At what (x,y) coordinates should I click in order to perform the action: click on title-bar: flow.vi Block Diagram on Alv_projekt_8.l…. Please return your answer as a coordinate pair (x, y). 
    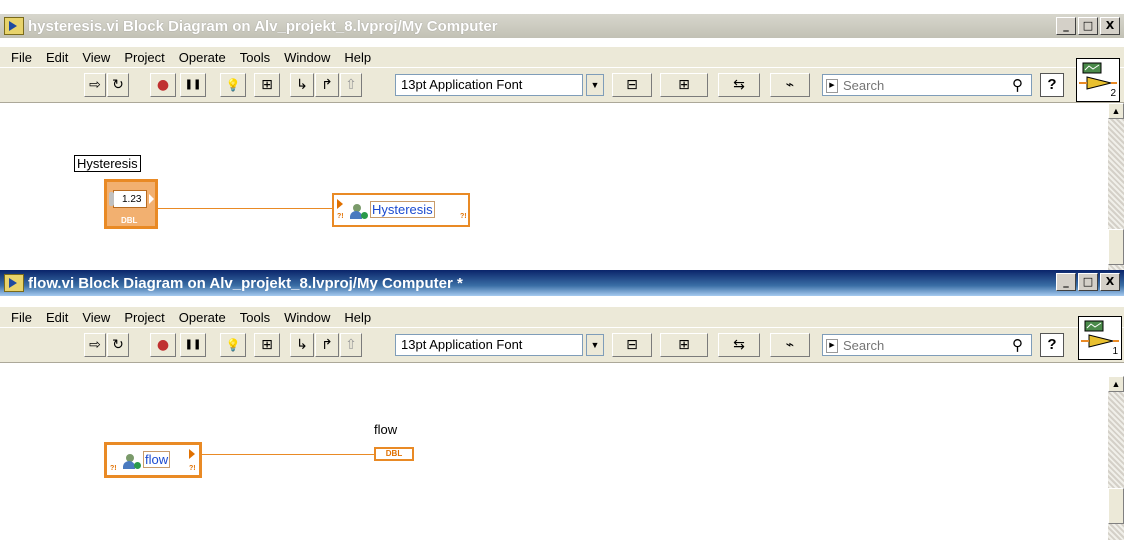
    Looking at the image, I should click on (562, 283).